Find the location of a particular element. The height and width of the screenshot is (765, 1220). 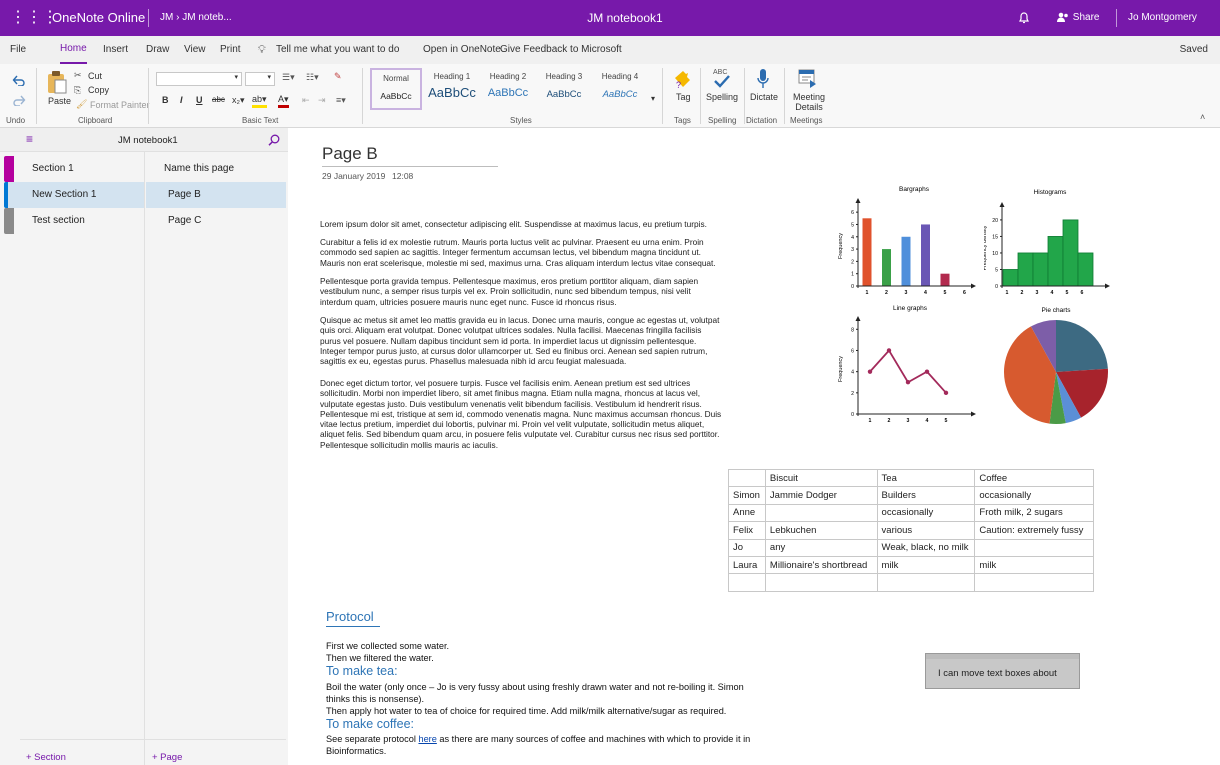

chart-bargraphs: Bargraphs 0 1 2 3 4 5 6 1 2 3 4 5 6 Frequency is located at coordinates (909, 240).